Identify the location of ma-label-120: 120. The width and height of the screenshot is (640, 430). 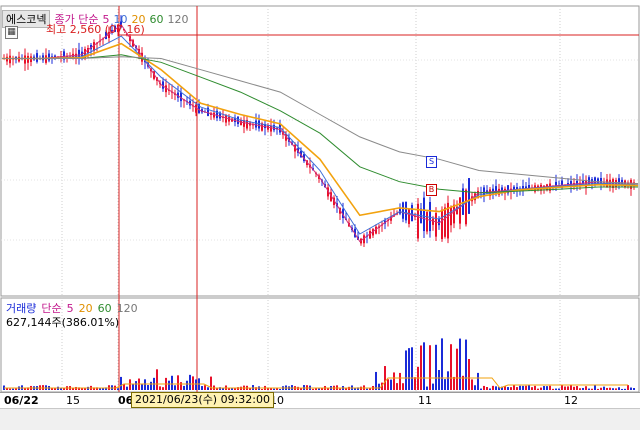
(177, 19).